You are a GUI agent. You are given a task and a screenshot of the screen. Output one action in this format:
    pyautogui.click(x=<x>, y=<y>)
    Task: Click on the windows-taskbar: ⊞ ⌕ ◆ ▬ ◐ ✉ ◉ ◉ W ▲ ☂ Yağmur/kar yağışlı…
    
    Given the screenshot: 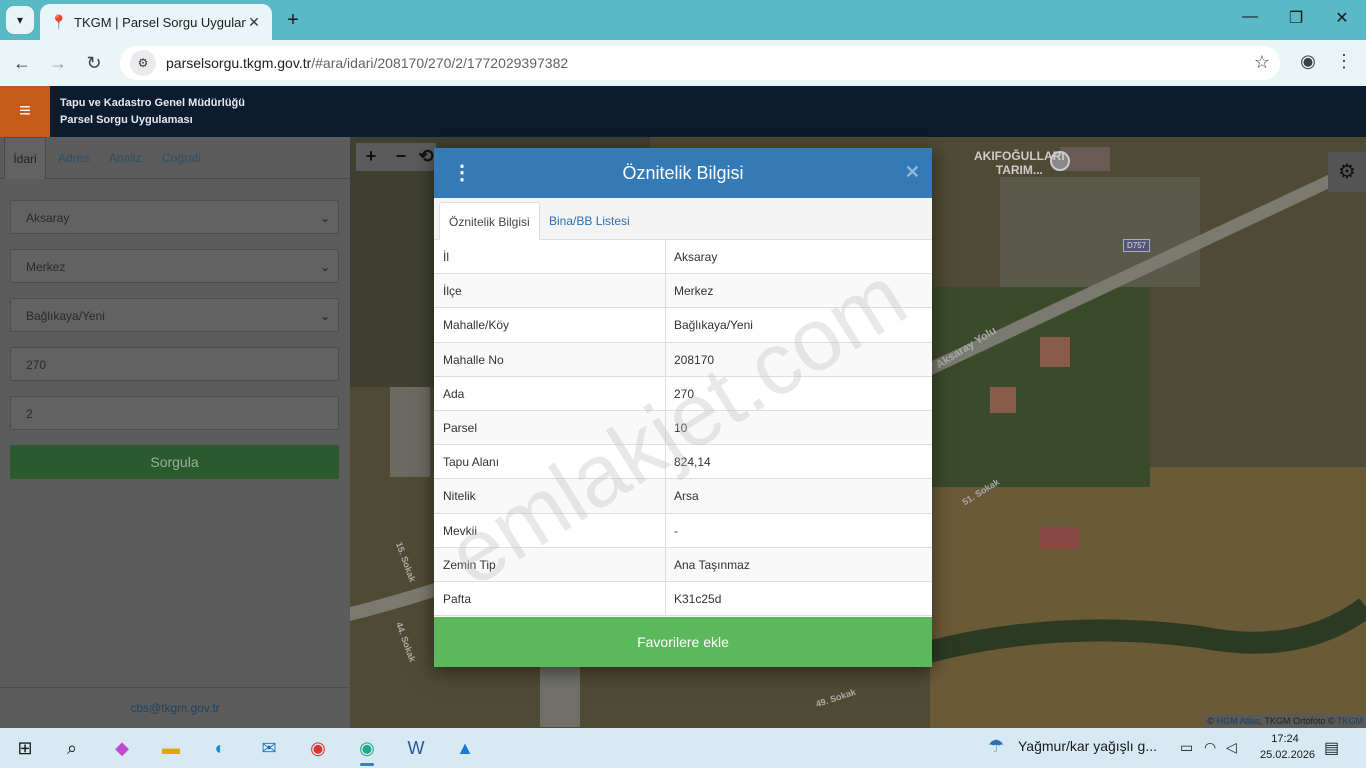 What is the action you would take?
    pyautogui.click(x=683, y=748)
    